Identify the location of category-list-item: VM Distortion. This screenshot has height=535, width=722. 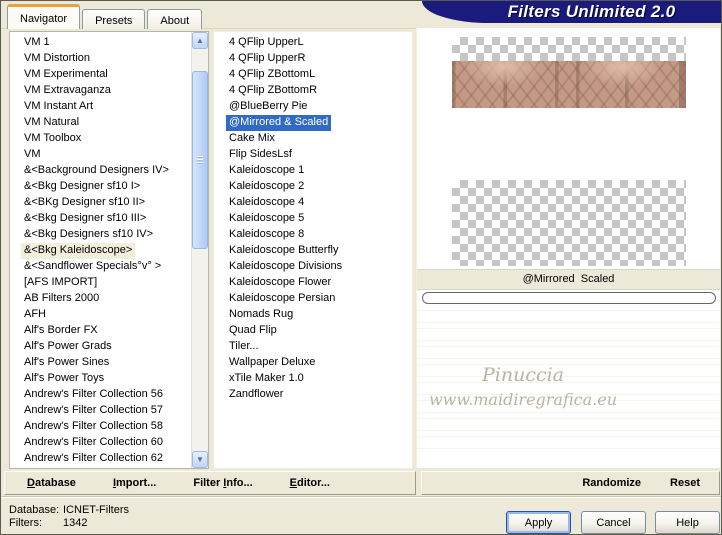
(106, 59).